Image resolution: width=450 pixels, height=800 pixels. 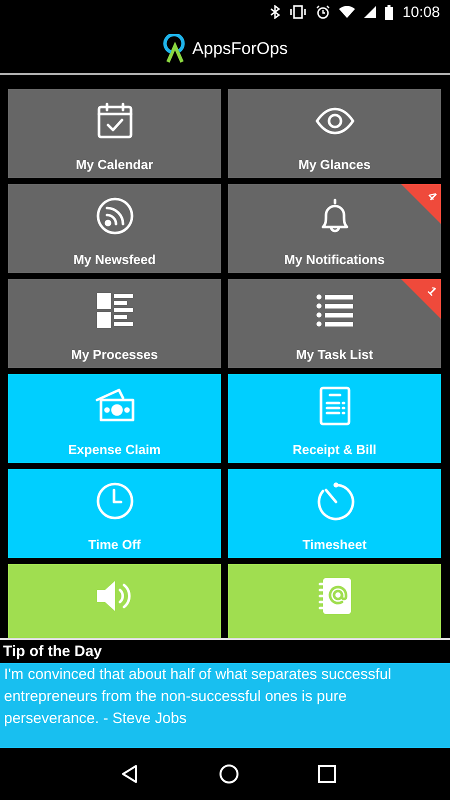 I want to click on count-badge: 1, so click(x=421, y=299).